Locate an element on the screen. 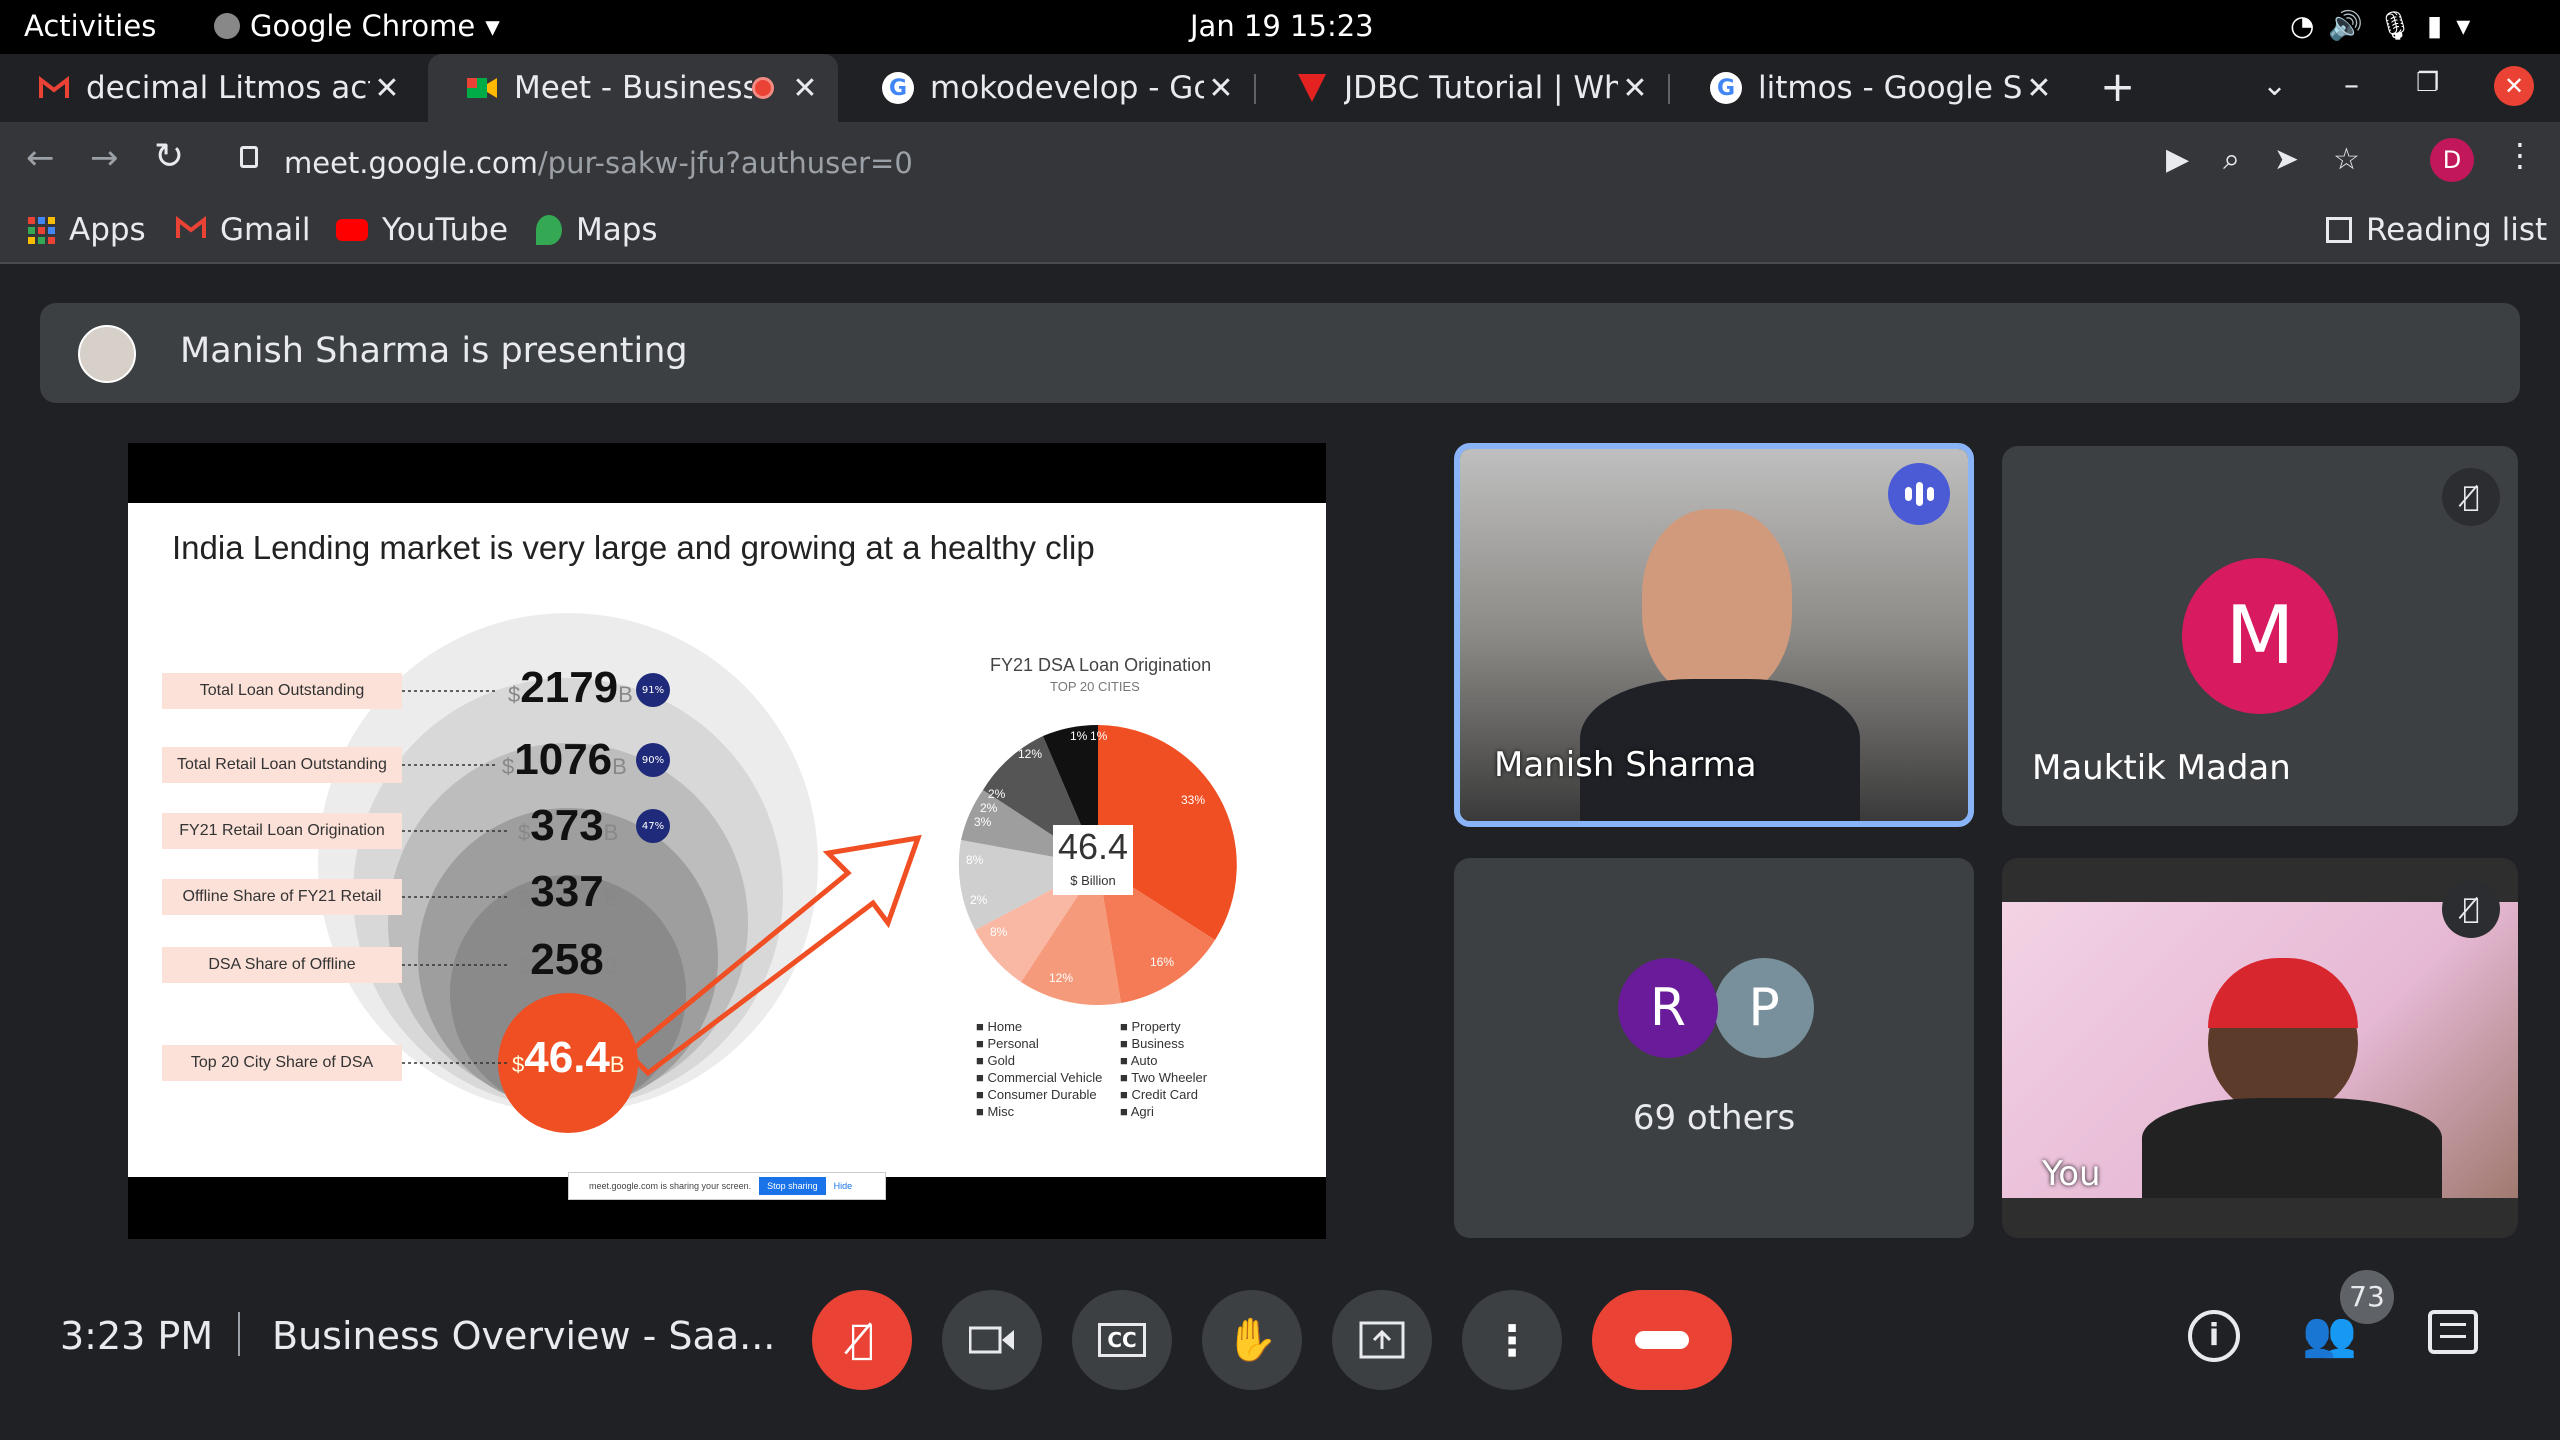 The image size is (2560, 1440). maps-icon is located at coordinates (549, 230).